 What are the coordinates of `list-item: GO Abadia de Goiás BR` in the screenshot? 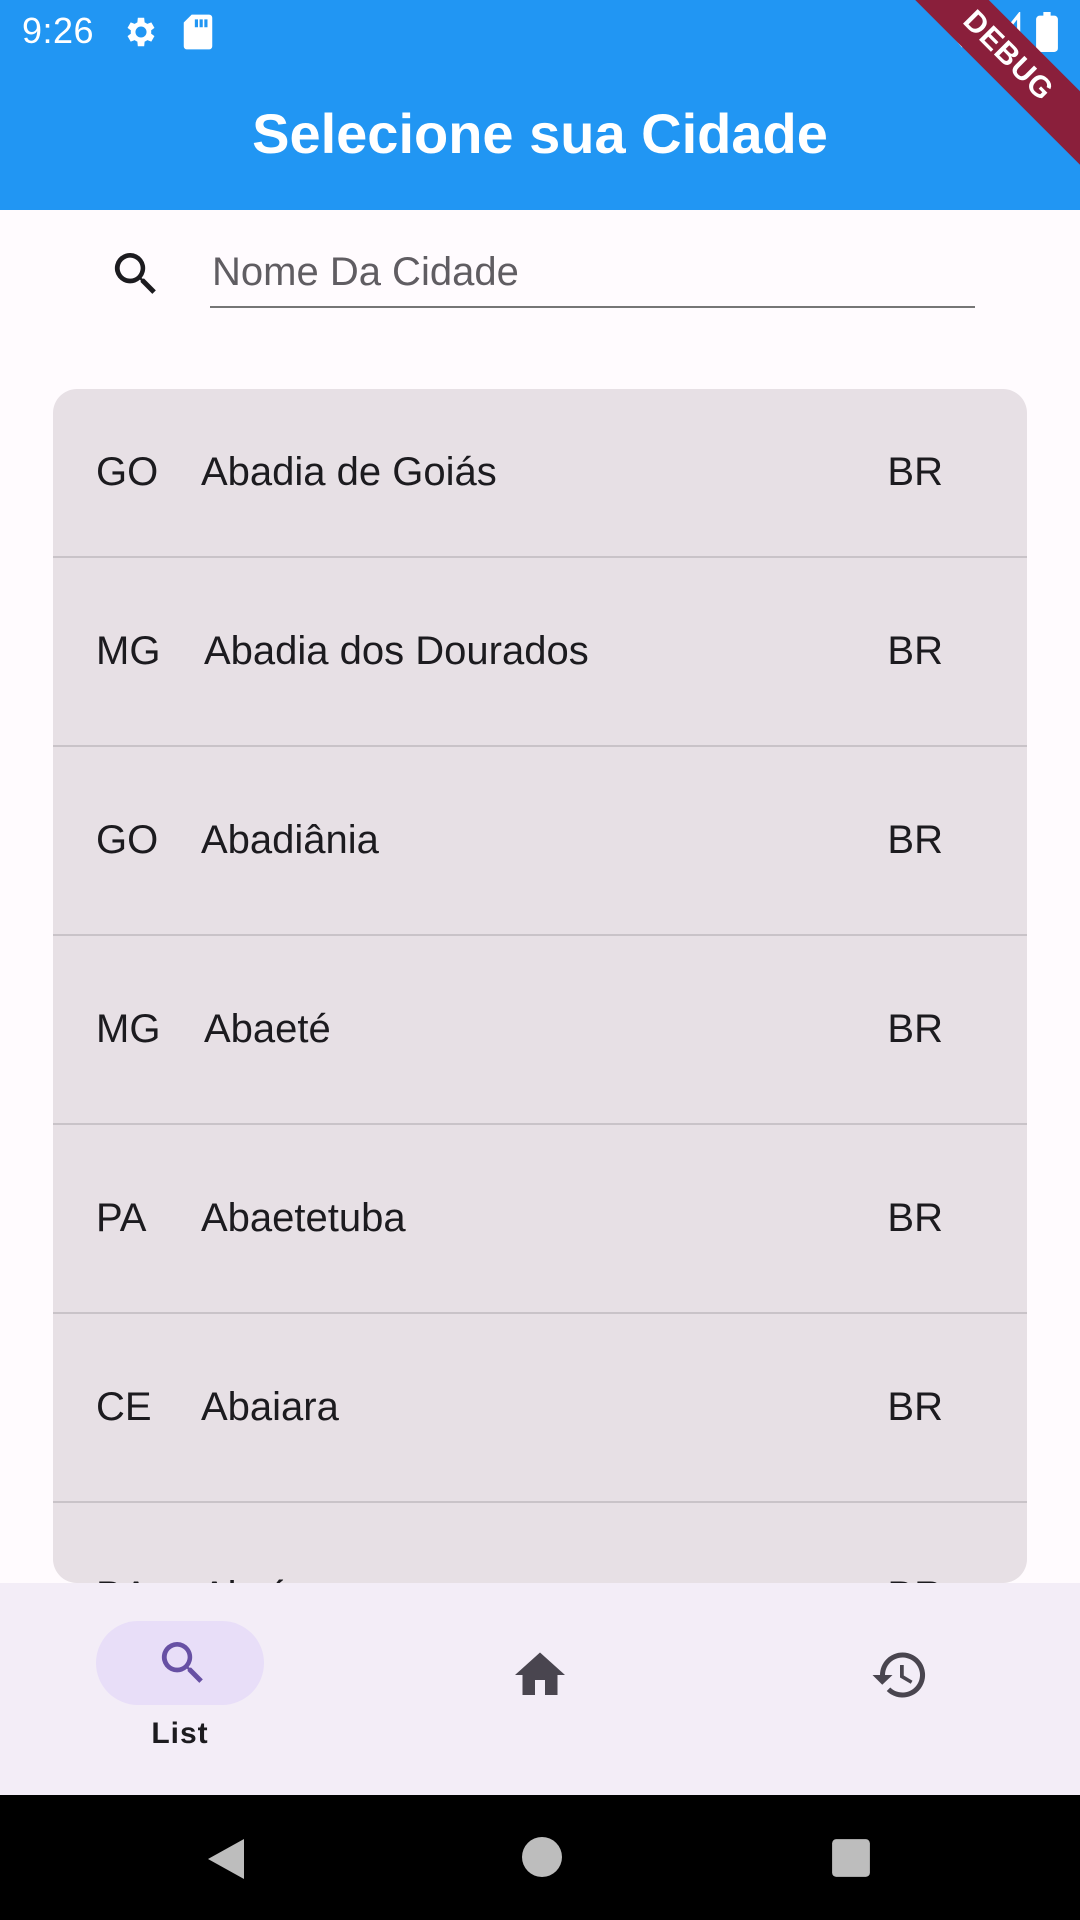 It's located at (540, 473).